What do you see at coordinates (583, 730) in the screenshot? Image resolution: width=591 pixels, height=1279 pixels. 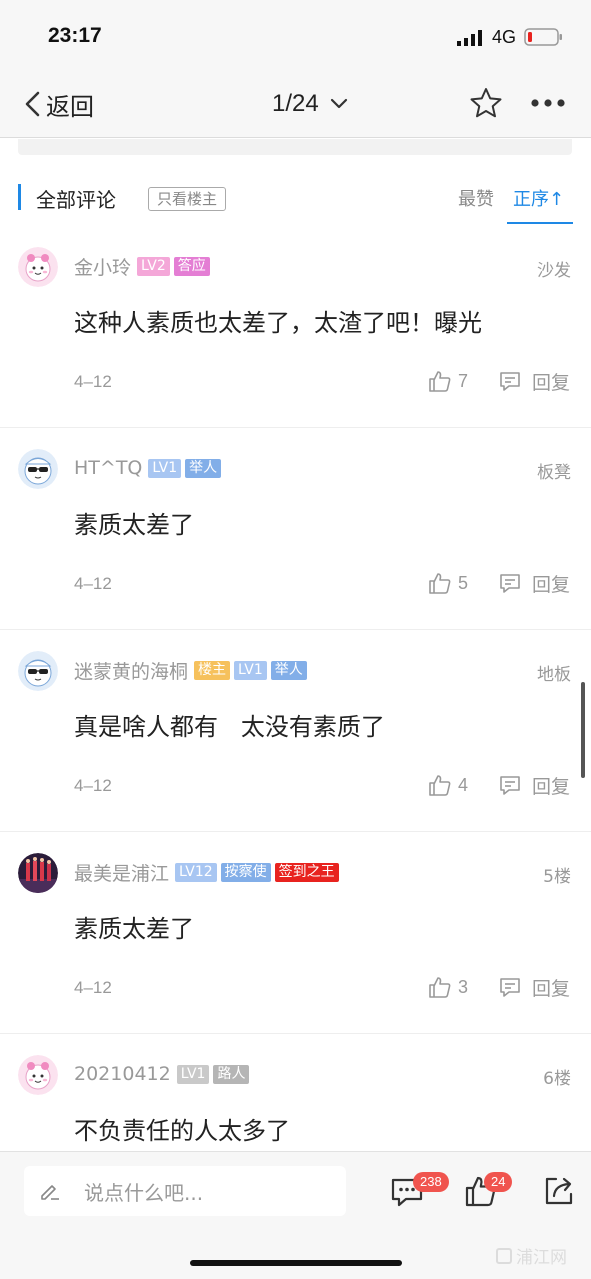 I see `scrollbar` at bounding box center [583, 730].